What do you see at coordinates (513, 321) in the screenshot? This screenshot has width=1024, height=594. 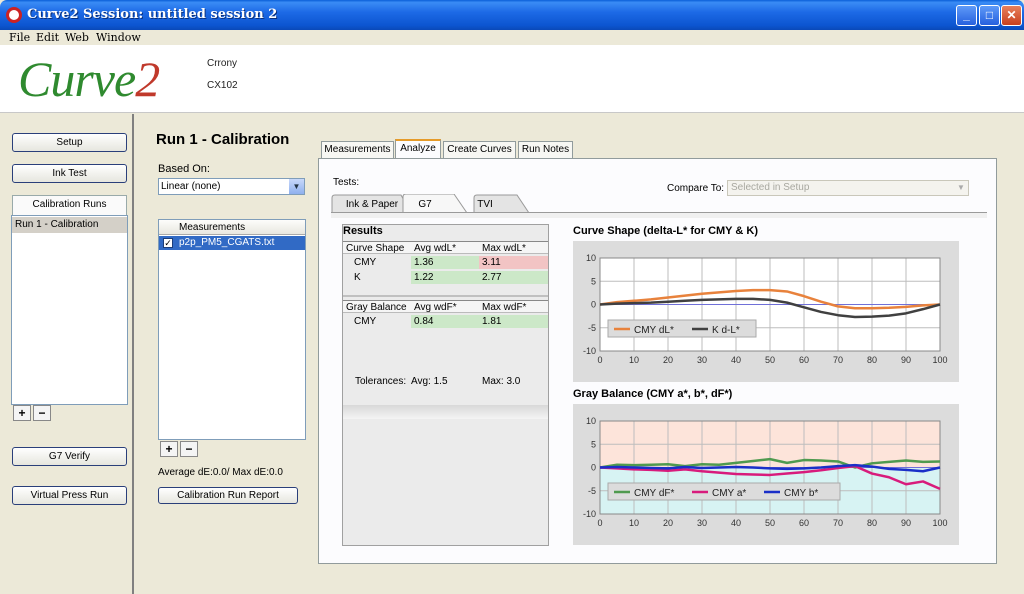 I see `cmy-max-wdf: 1.81` at bounding box center [513, 321].